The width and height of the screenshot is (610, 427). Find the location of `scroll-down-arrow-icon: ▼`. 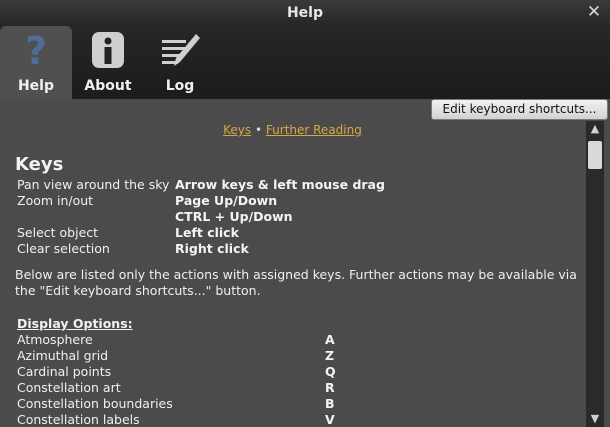

scroll-down-arrow-icon: ▼ is located at coordinates (595, 419).